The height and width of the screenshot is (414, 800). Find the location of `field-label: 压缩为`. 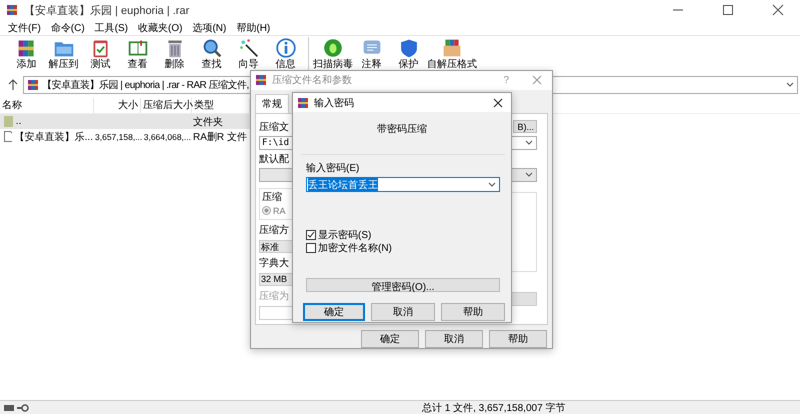

field-label: 压缩为 is located at coordinates (274, 296).